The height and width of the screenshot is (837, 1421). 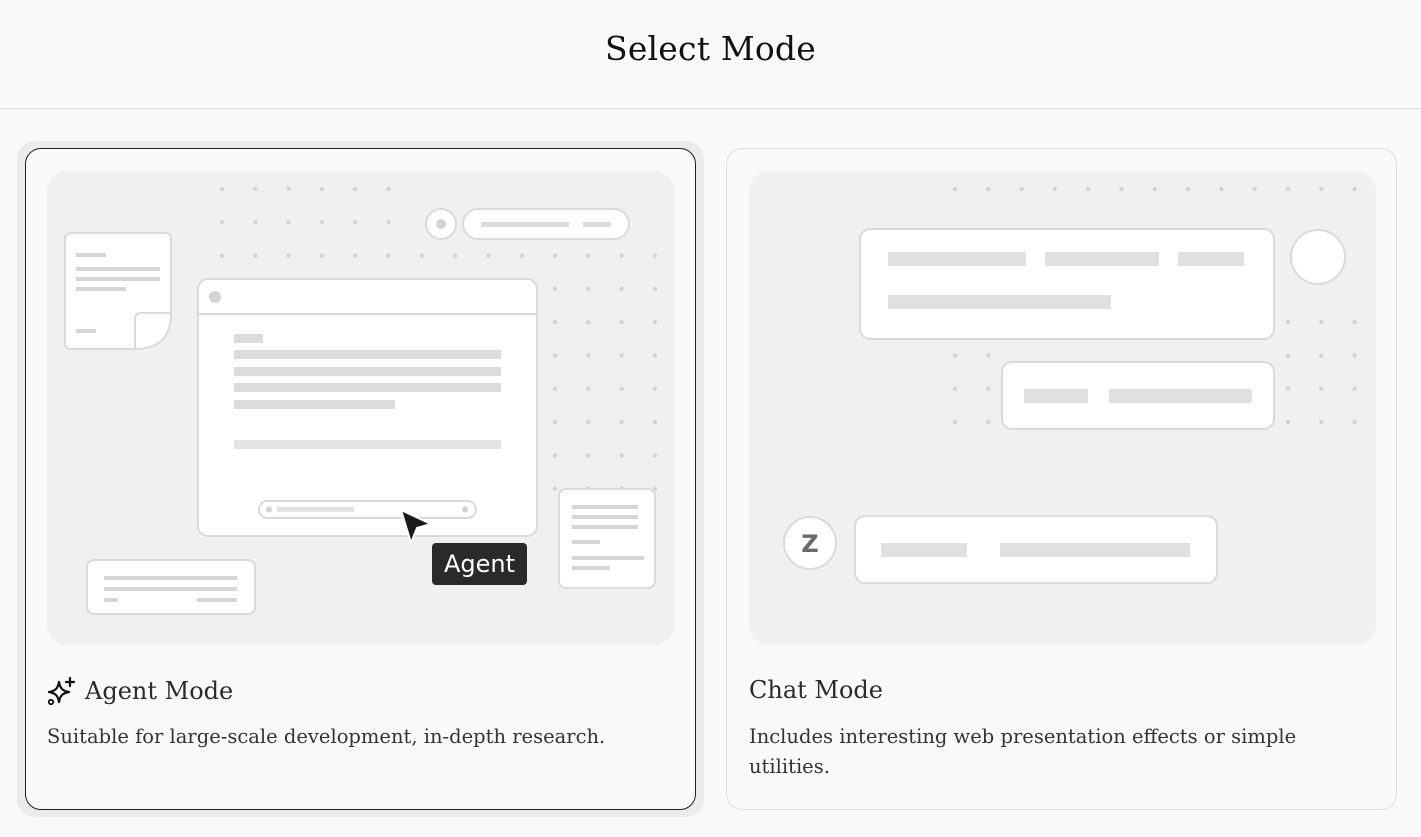 I want to click on agent-cursor-label: Agent, so click(x=479, y=564).